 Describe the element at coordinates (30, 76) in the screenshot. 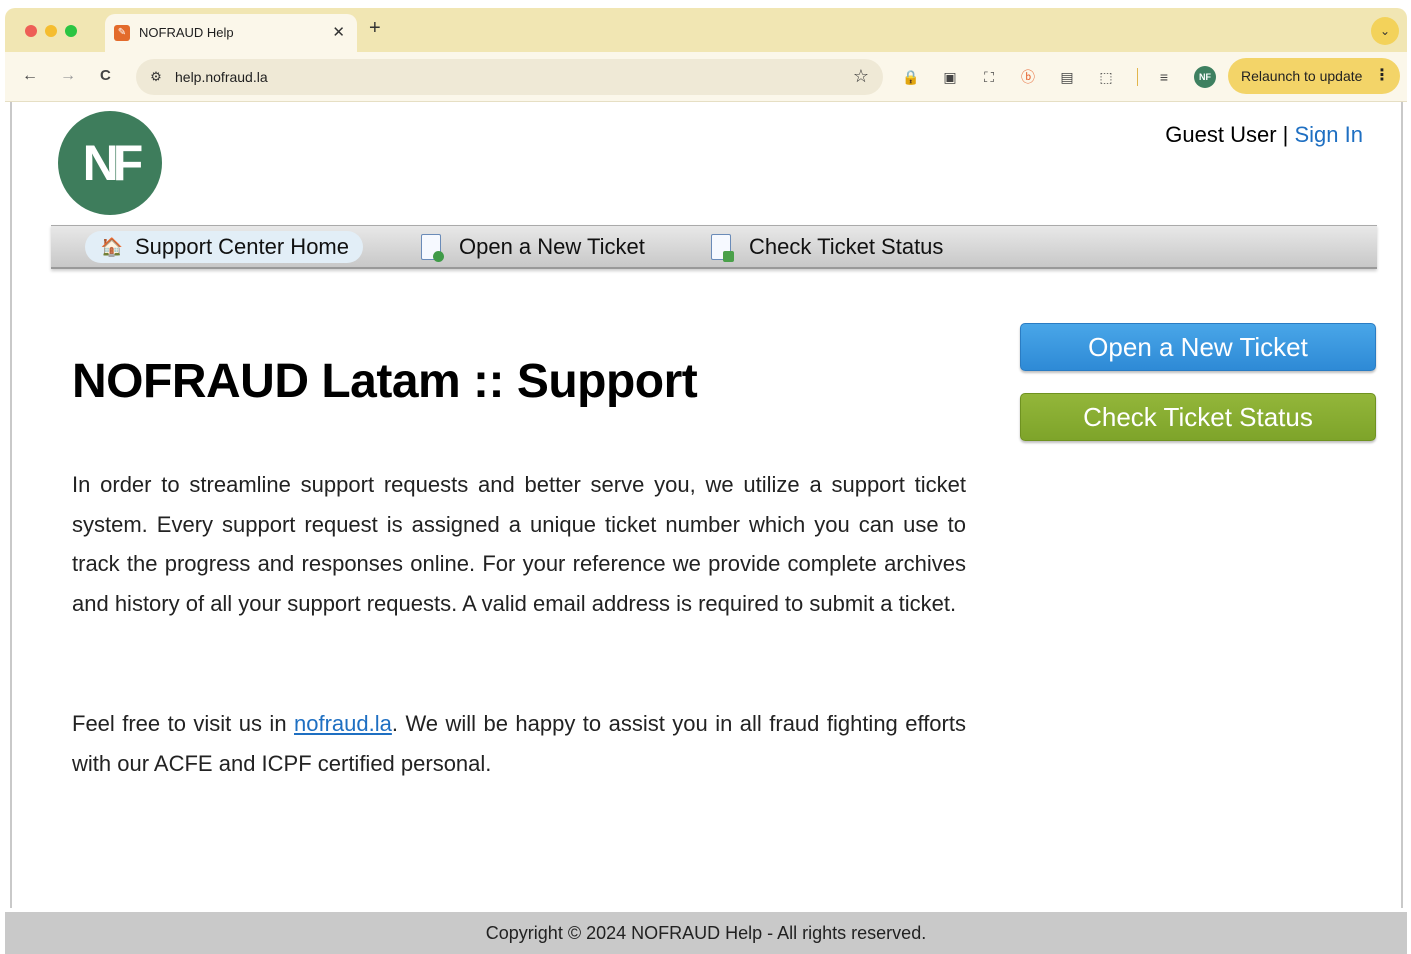

I see `back-button: ←` at that location.